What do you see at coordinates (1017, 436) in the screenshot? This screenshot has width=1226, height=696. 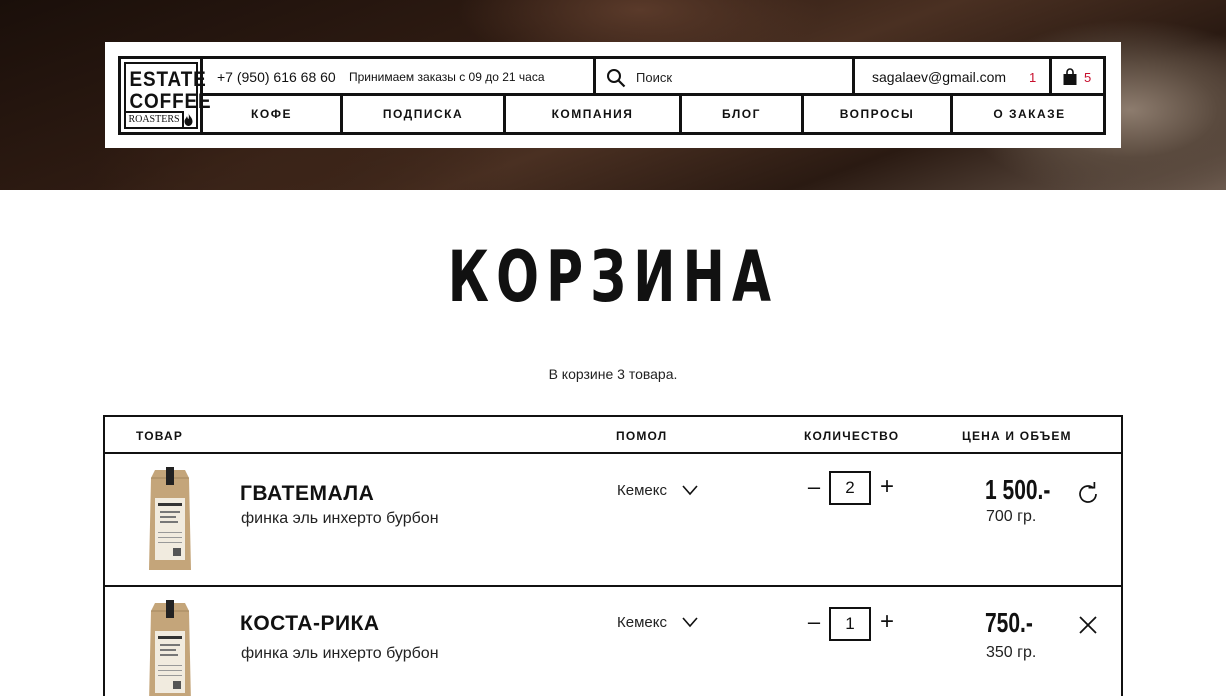 I see `column-header-price: ЦЕНА И ОБЪЕМ` at bounding box center [1017, 436].